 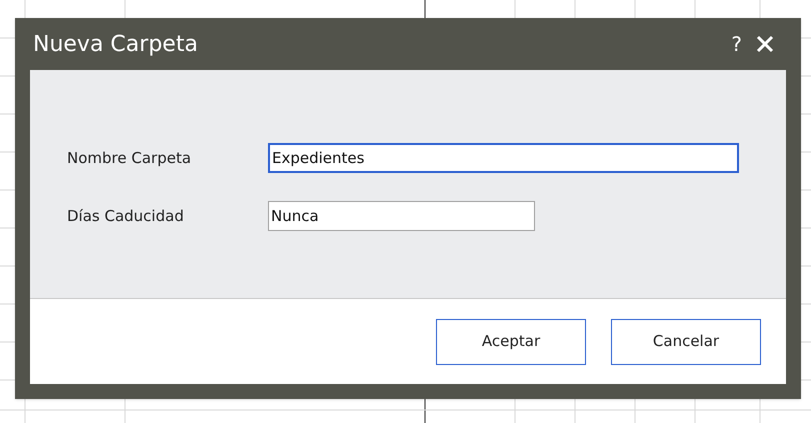 What do you see at coordinates (503, 158) in the screenshot?
I see `text-field: Expedientes` at bounding box center [503, 158].